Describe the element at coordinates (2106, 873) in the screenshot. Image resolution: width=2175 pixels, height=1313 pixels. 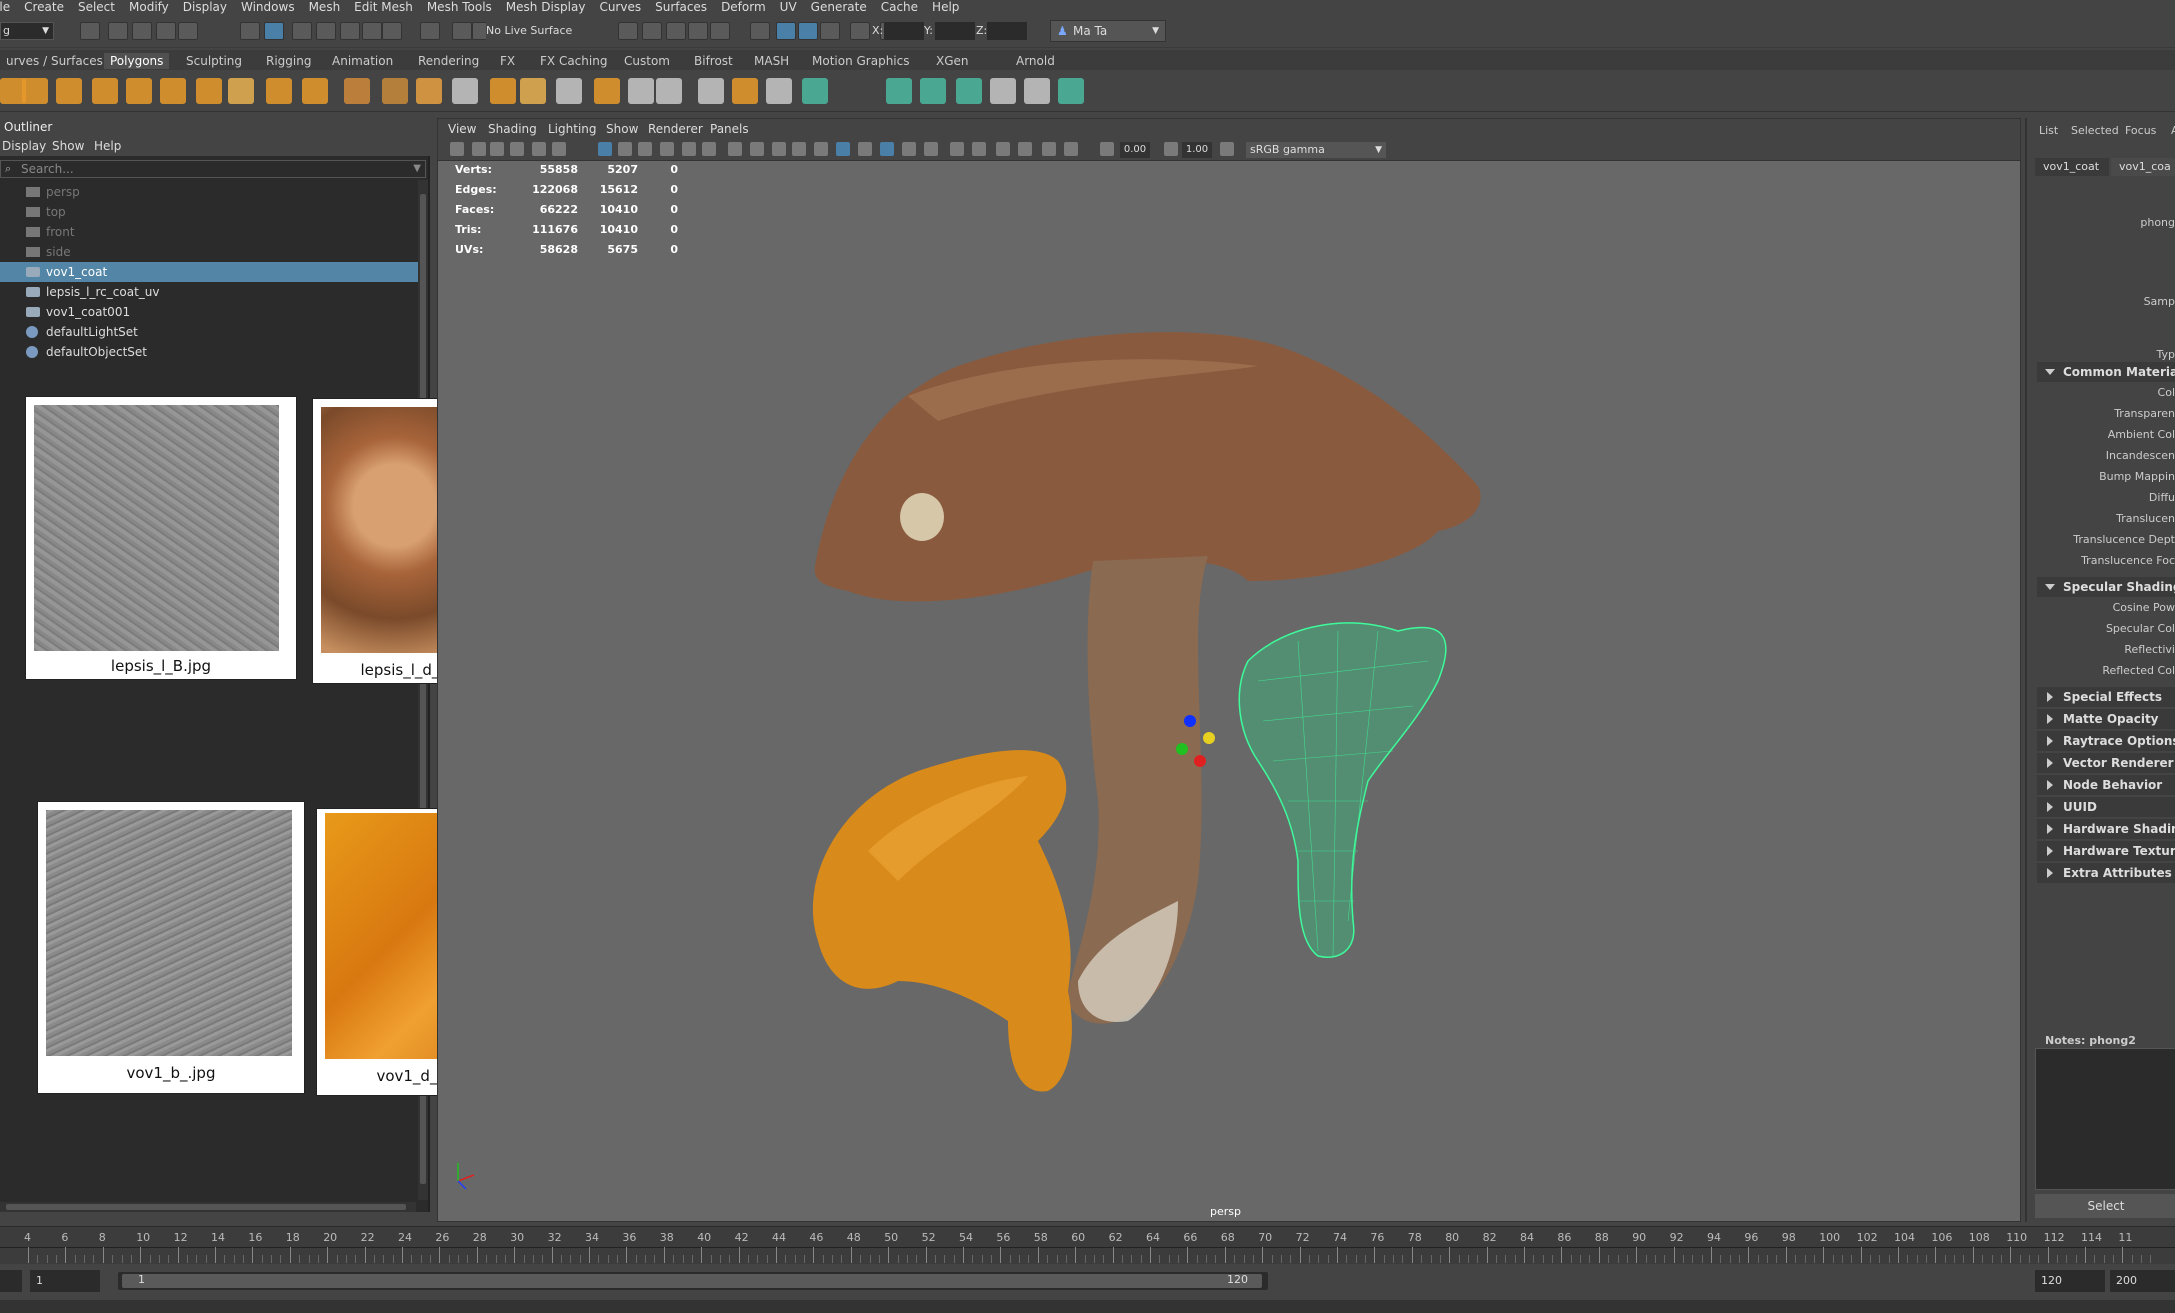
I see `attr-section-header: Extra Attributes` at that location.